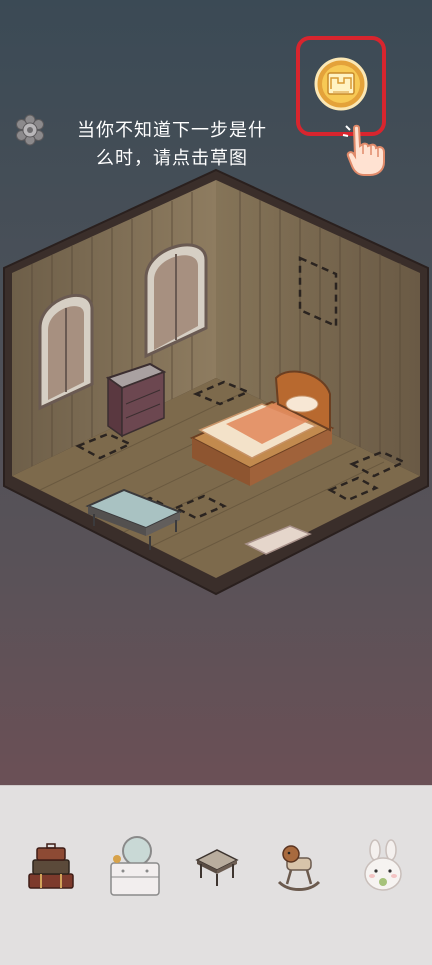  I want to click on tray-item-small-table, so click(217, 866).